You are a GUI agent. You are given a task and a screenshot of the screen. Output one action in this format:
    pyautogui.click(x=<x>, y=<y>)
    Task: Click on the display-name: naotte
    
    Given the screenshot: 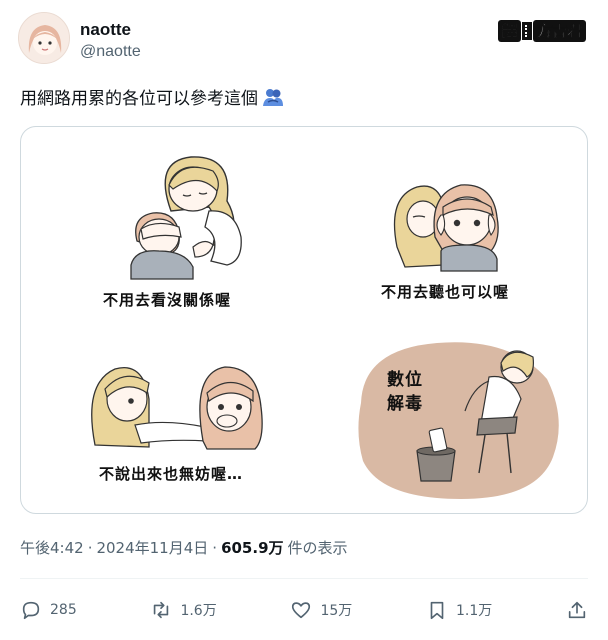 What is the action you would take?
    pyautogui.click(x=105, y=30)
    